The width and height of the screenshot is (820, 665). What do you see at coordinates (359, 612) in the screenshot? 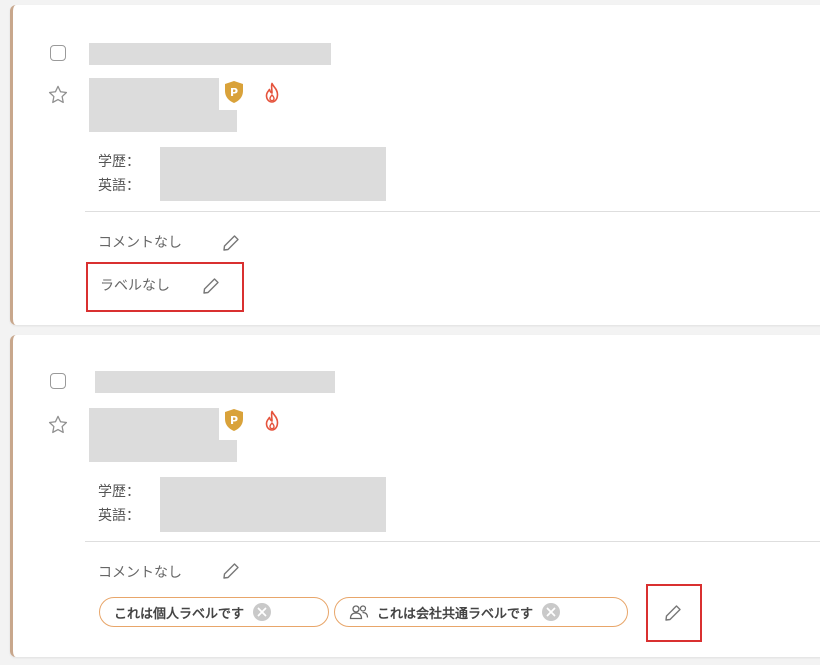
I see `people-icon` at bounding box center [359, 612].